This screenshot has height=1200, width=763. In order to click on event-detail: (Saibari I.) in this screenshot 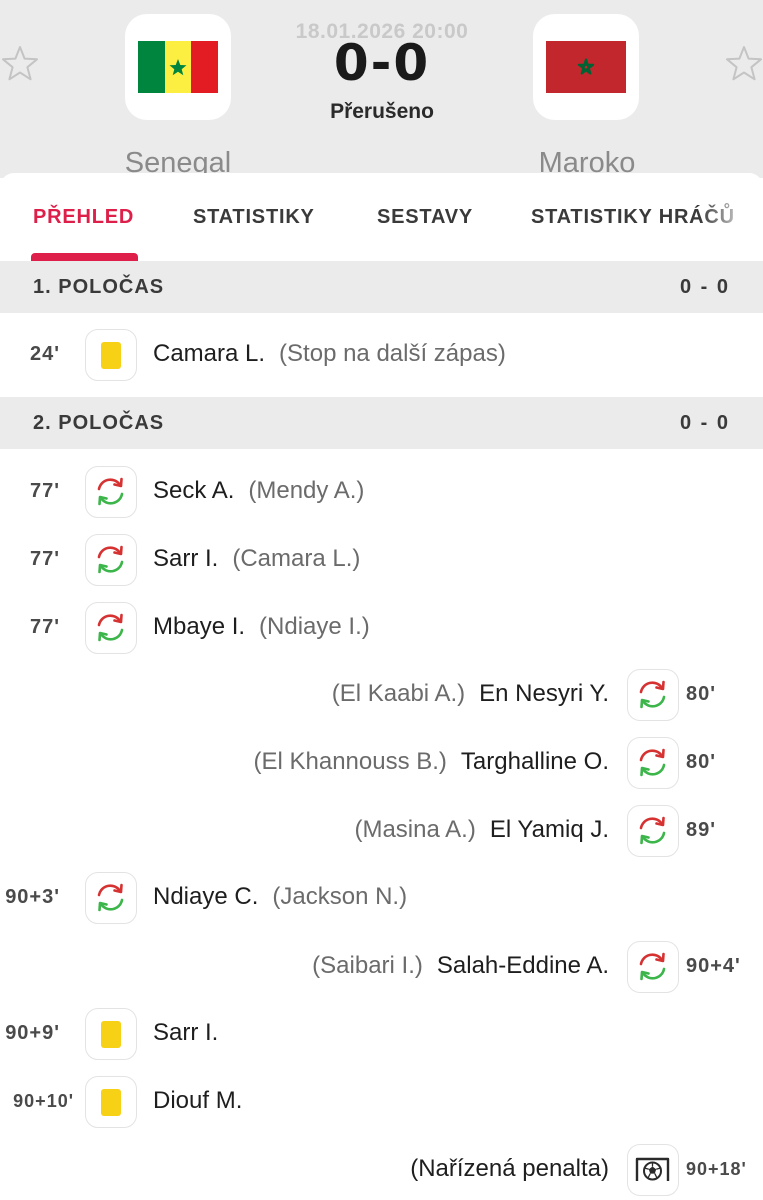, I will do `click(367, 965)`.